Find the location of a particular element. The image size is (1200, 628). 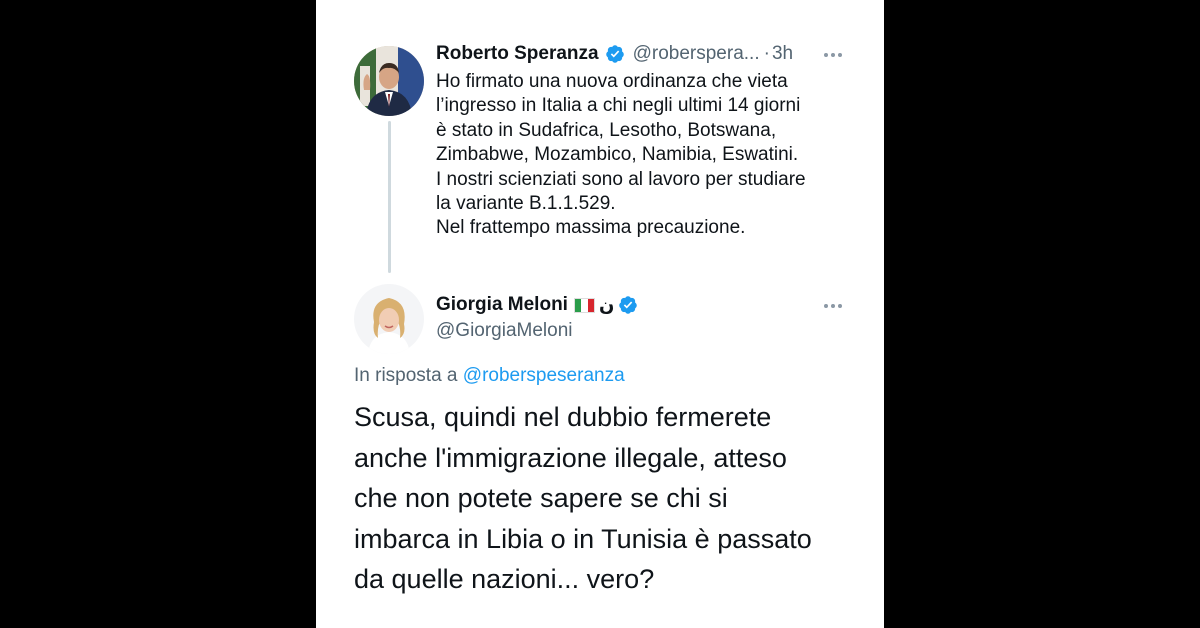

tweet2-handle-row: @GiorgiaMeloni is located at coordinates (504, 331).